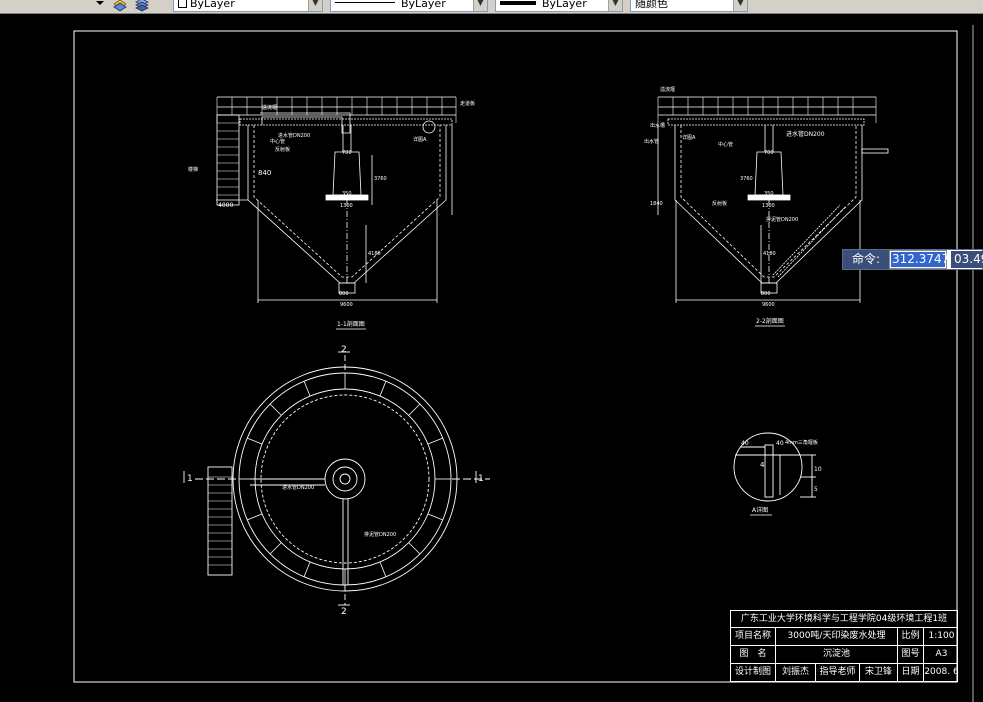  I want to click on layer-states-icon, so click(142, 6).